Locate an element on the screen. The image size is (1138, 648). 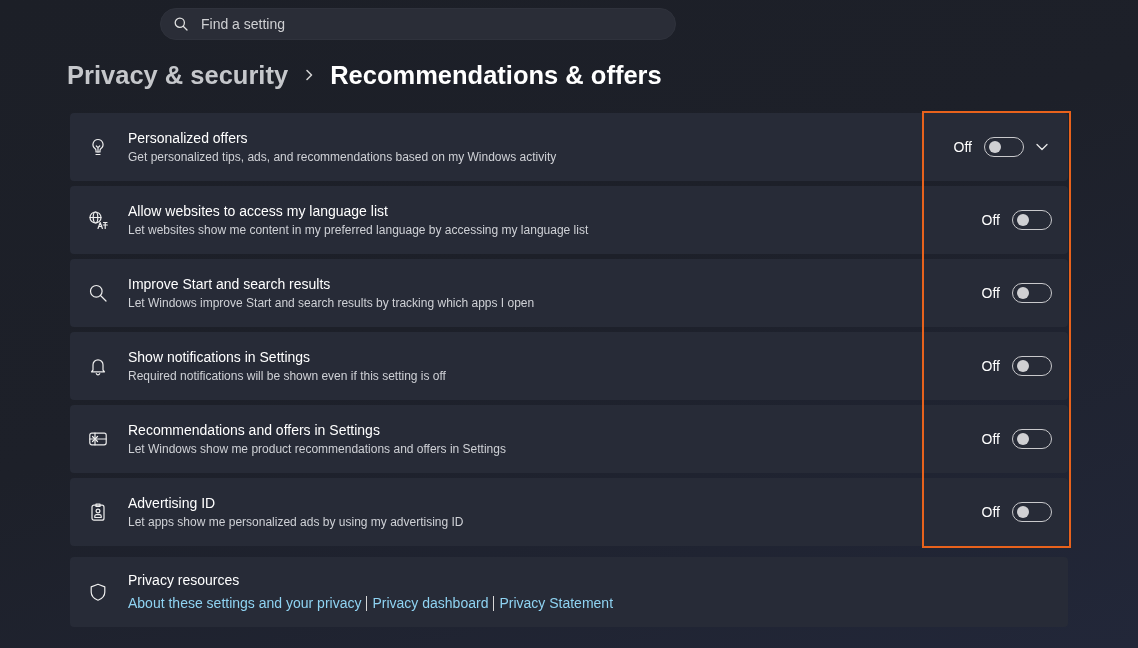
setting-description: Let Windows show me product recommendations and offers in Settings is located at coordinates (317, 449).